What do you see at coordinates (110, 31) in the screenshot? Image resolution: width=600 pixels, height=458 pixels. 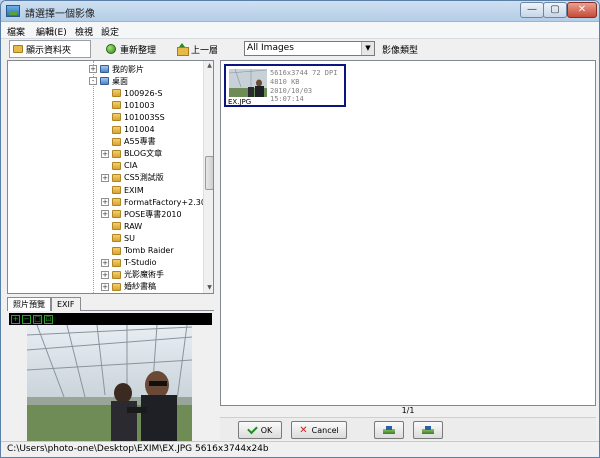 I see `menu-settings: 設定` at bounding box center [110, 31].